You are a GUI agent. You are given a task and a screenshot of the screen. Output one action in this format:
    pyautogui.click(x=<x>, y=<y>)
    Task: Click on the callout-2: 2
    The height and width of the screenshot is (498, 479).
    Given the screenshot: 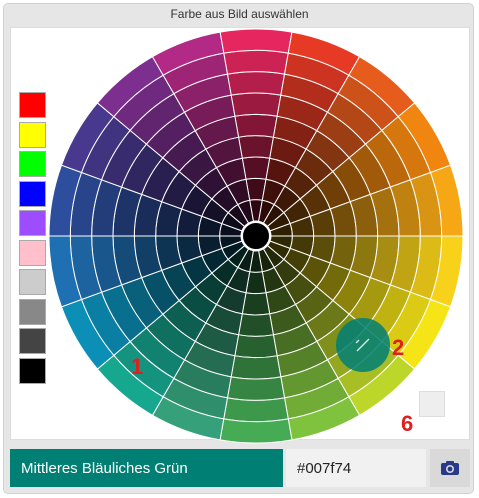 What is the action you would take?
    pyautogui.click(x=398, y=347)
    